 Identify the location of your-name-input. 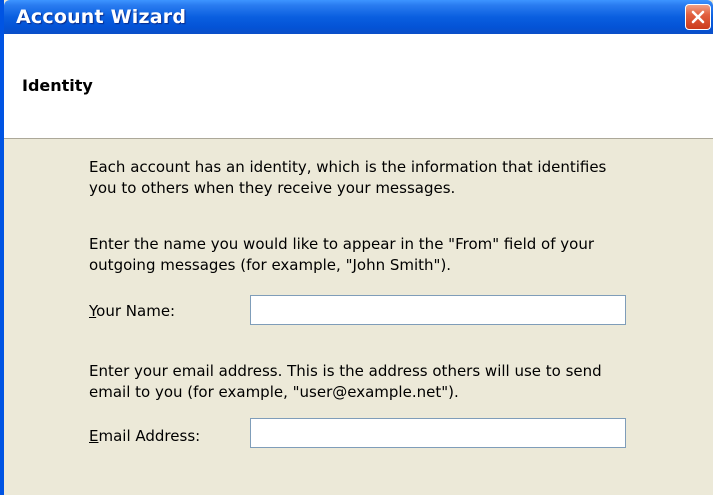
(438, 310).